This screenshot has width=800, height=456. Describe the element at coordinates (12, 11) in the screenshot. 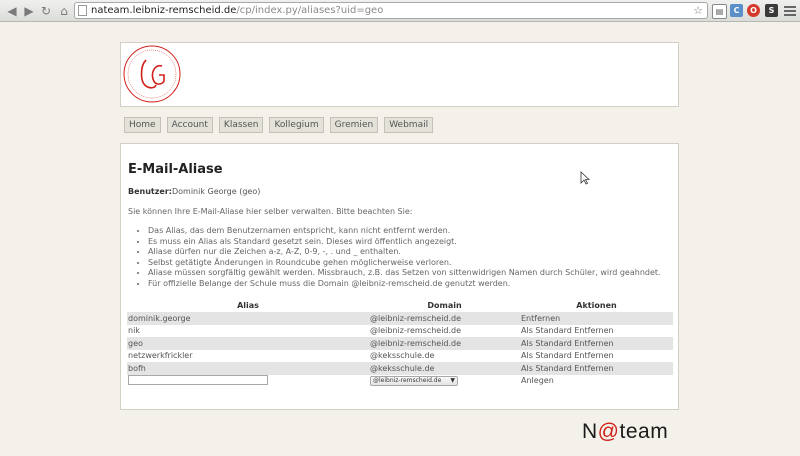

I see `back-icon: ◀` at that location.